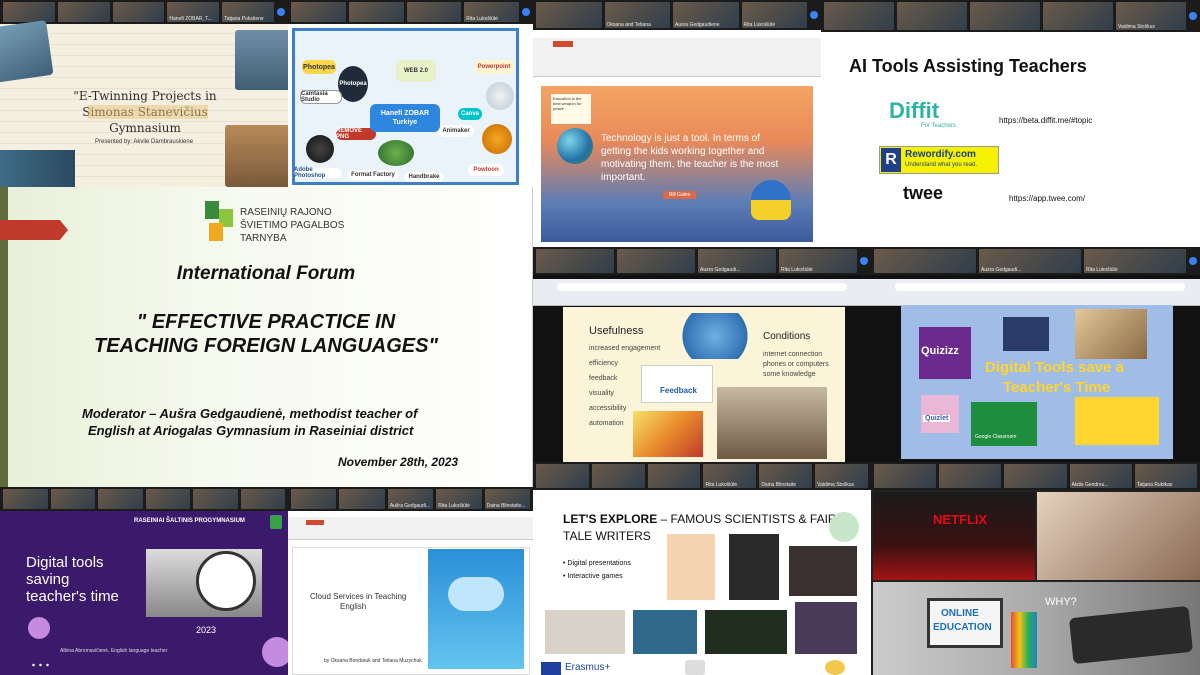  Describe the element at coordinates (1166, 476) in the screenshot. I see `participant-video: Tatjana Rubikas` at that location.